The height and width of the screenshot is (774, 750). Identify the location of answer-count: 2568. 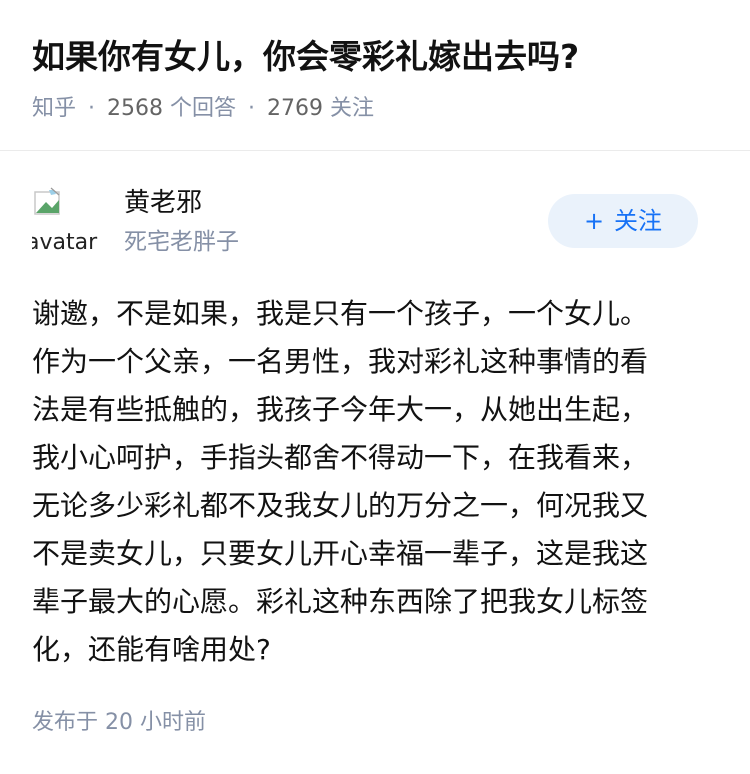
(135, 108).